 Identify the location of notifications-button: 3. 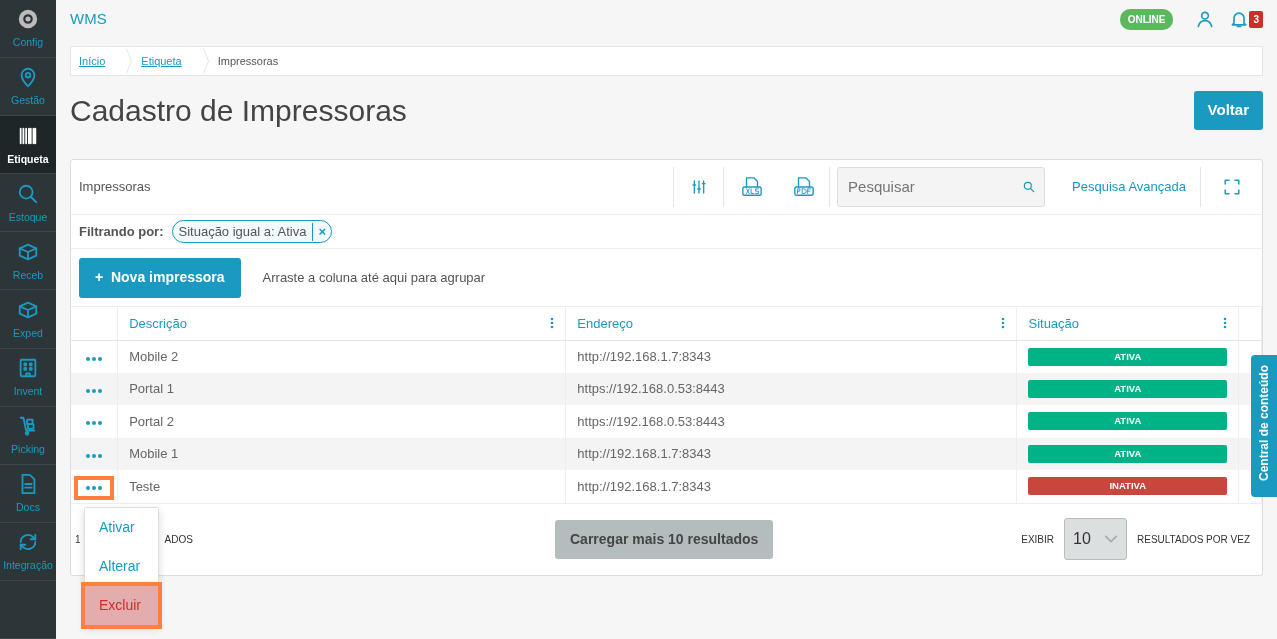
(1246, 19).